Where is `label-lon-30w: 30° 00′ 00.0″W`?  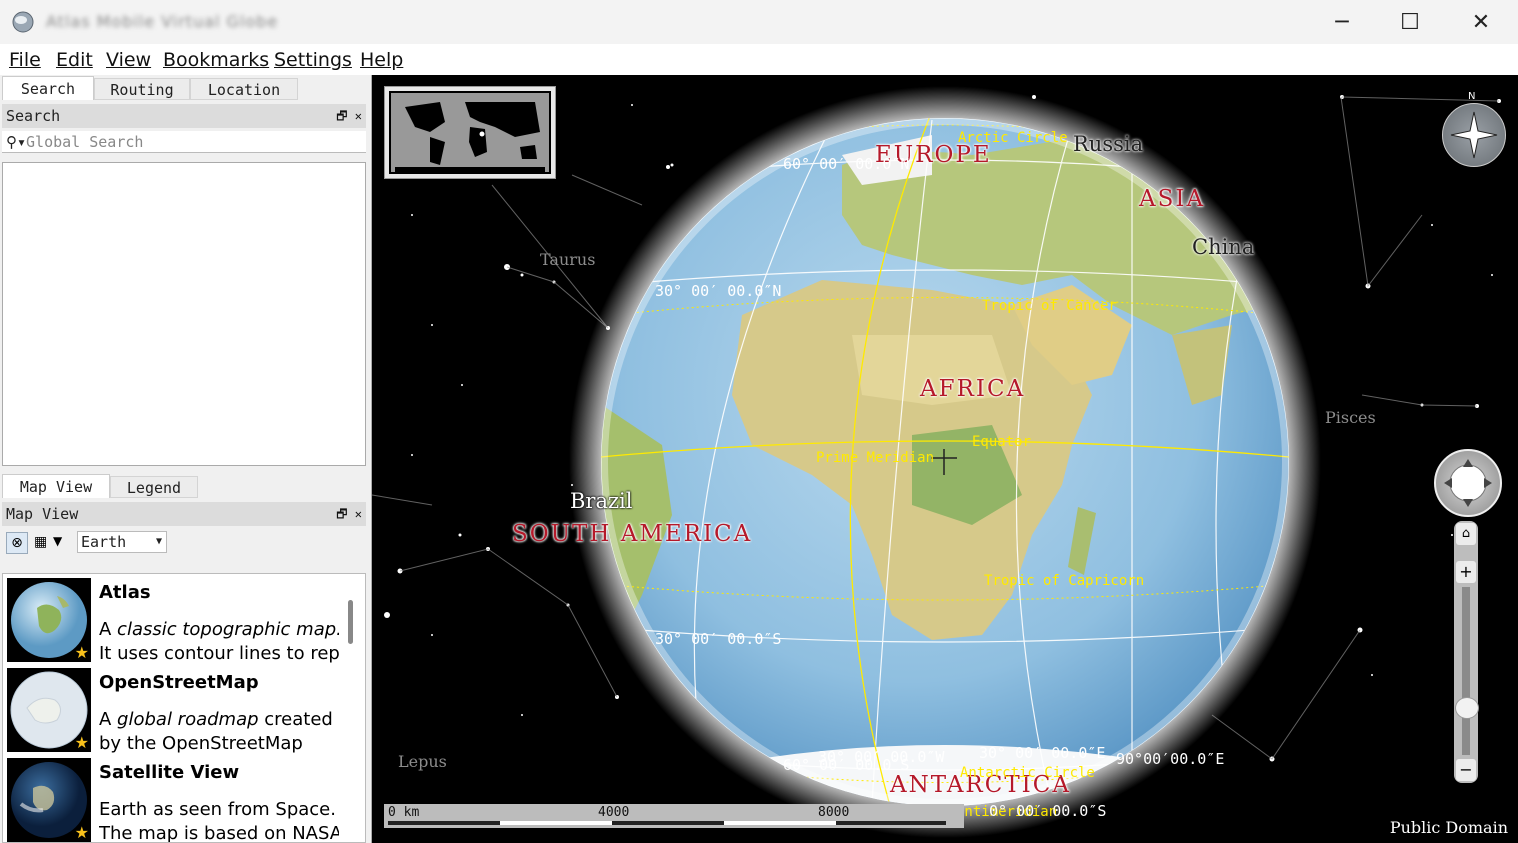 label-lon-30w: 30° 00′ 00.0″W is located at coordinates (881, 757).